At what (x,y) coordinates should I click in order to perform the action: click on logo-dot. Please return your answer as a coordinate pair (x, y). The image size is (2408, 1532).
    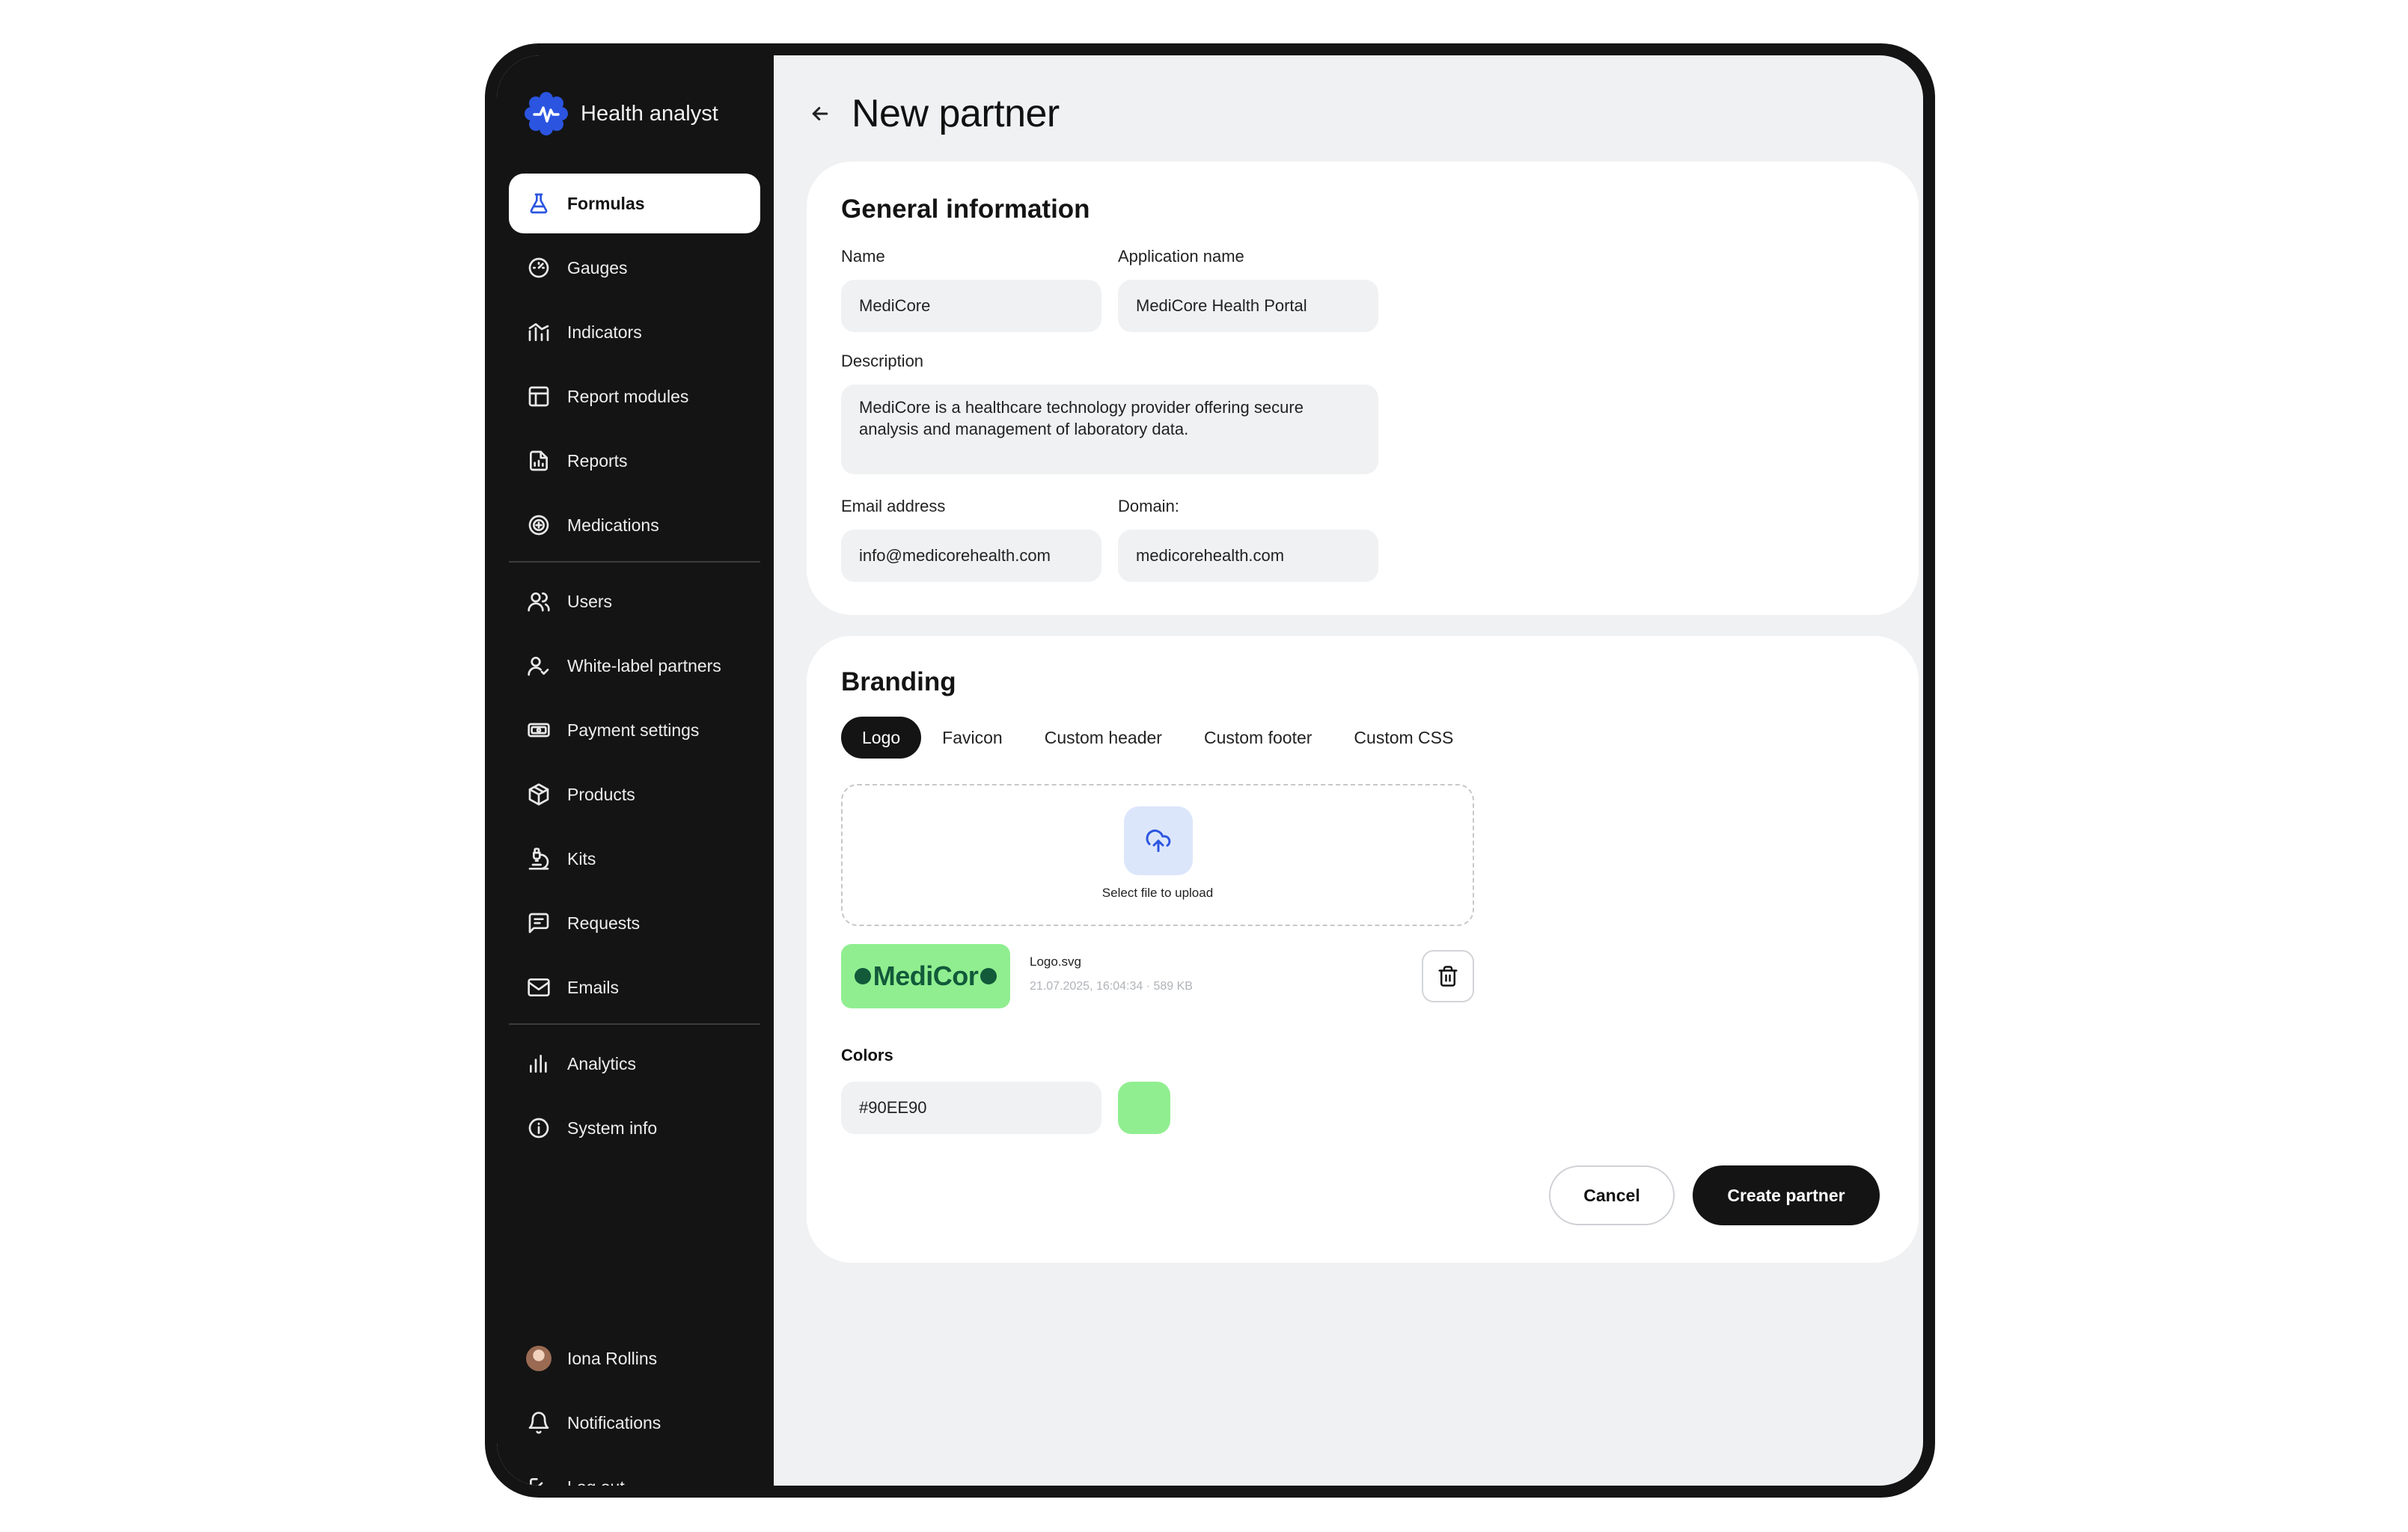
    Looking at the image, I should click on (862, 976).